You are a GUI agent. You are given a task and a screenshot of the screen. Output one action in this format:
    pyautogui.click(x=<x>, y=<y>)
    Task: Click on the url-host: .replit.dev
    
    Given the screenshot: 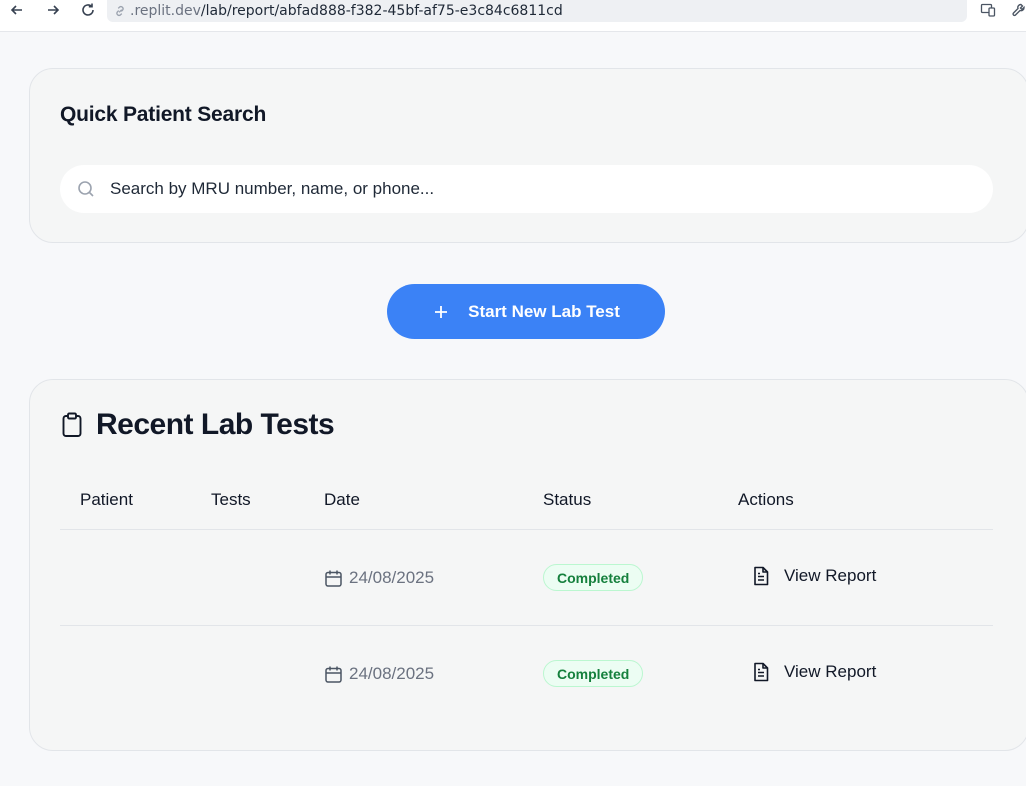 What is the action you would take?
    pyautogui.click(x=165, y=11)
    